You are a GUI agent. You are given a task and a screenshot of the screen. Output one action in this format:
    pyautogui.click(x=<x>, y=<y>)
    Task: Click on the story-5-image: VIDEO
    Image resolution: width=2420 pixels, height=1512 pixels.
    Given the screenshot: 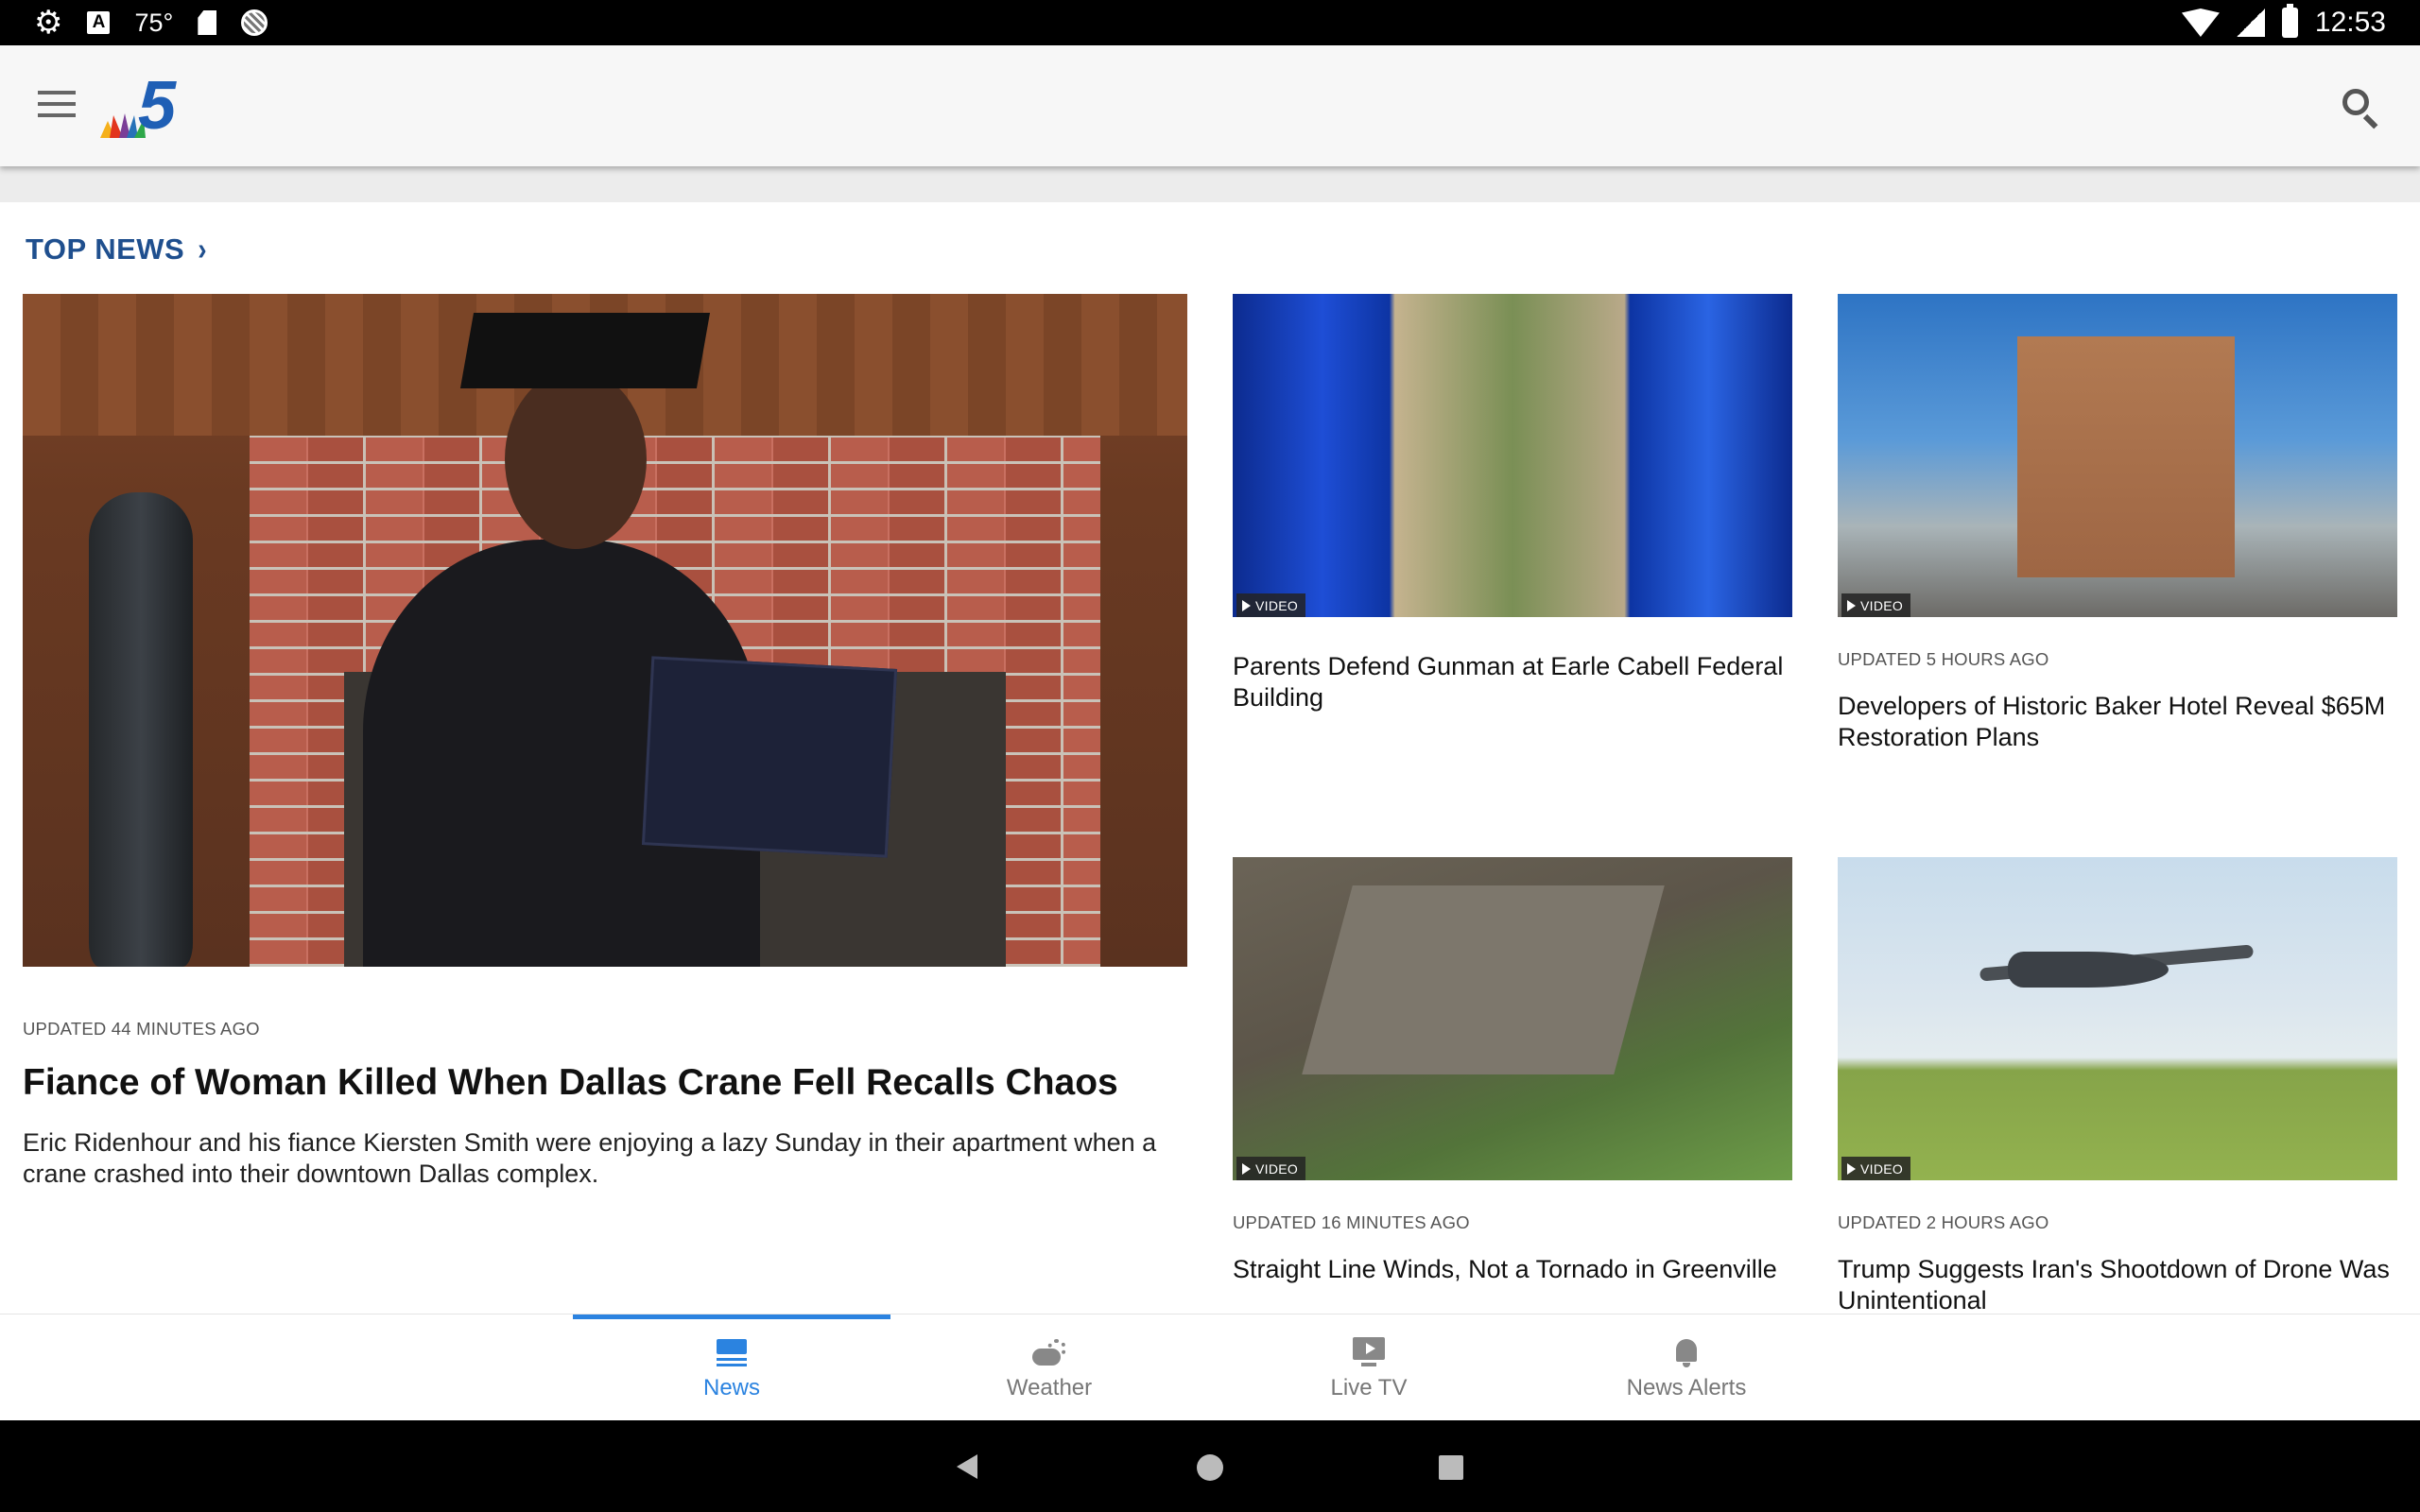 What is the action you would take?
    pyautogui.click(x=2117, y=1018)
    